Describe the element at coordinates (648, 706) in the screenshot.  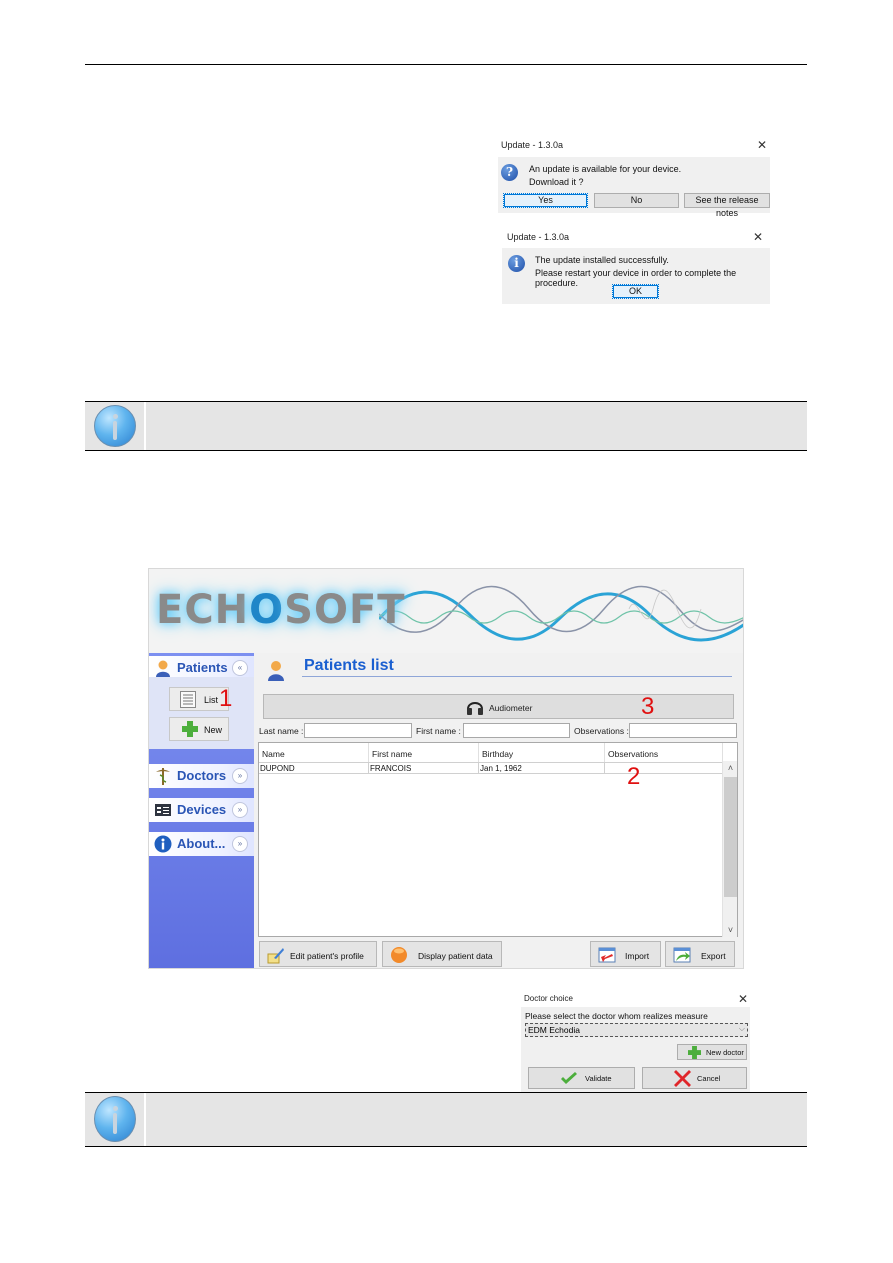
I see `annotation-3: 3` at that location.